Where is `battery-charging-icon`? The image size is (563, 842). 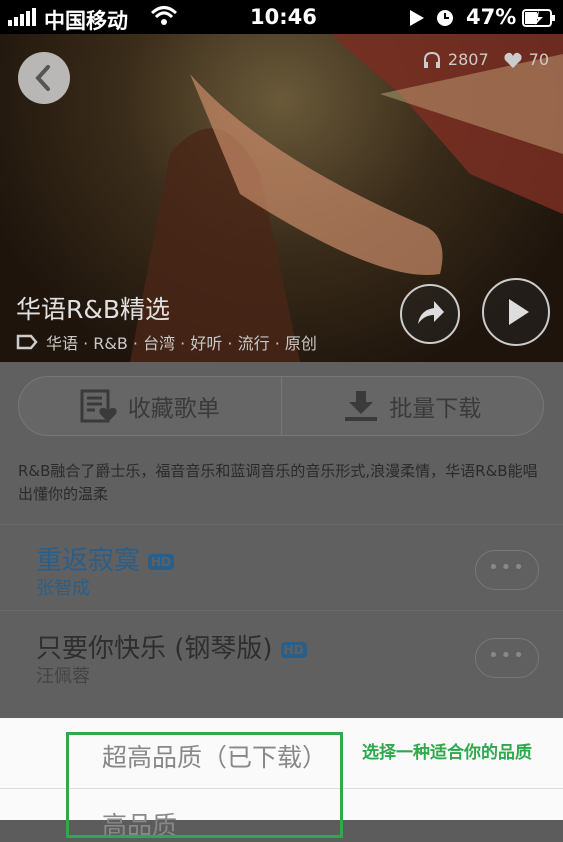
battery-charging-icon is located at coordinates (539, 20).